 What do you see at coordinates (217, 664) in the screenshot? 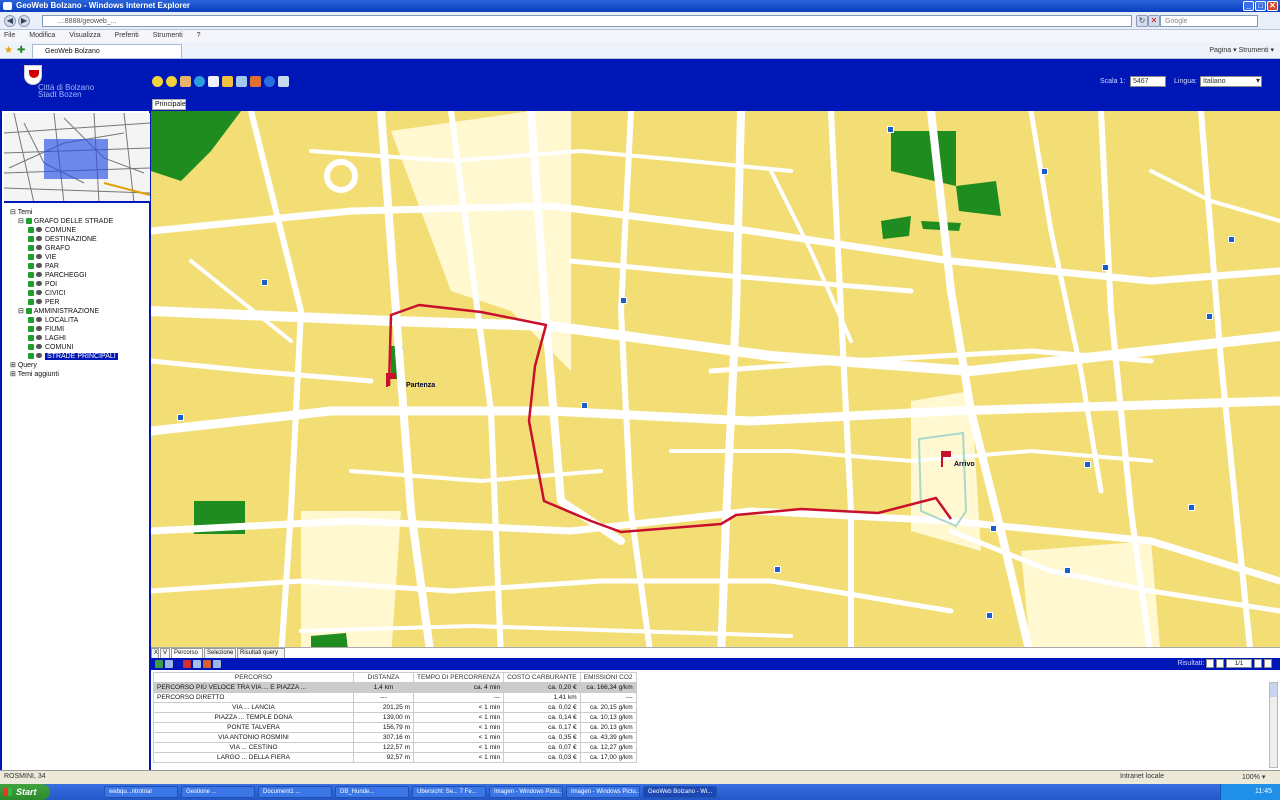
I see `list-icon` at bounding box center [217, 664].